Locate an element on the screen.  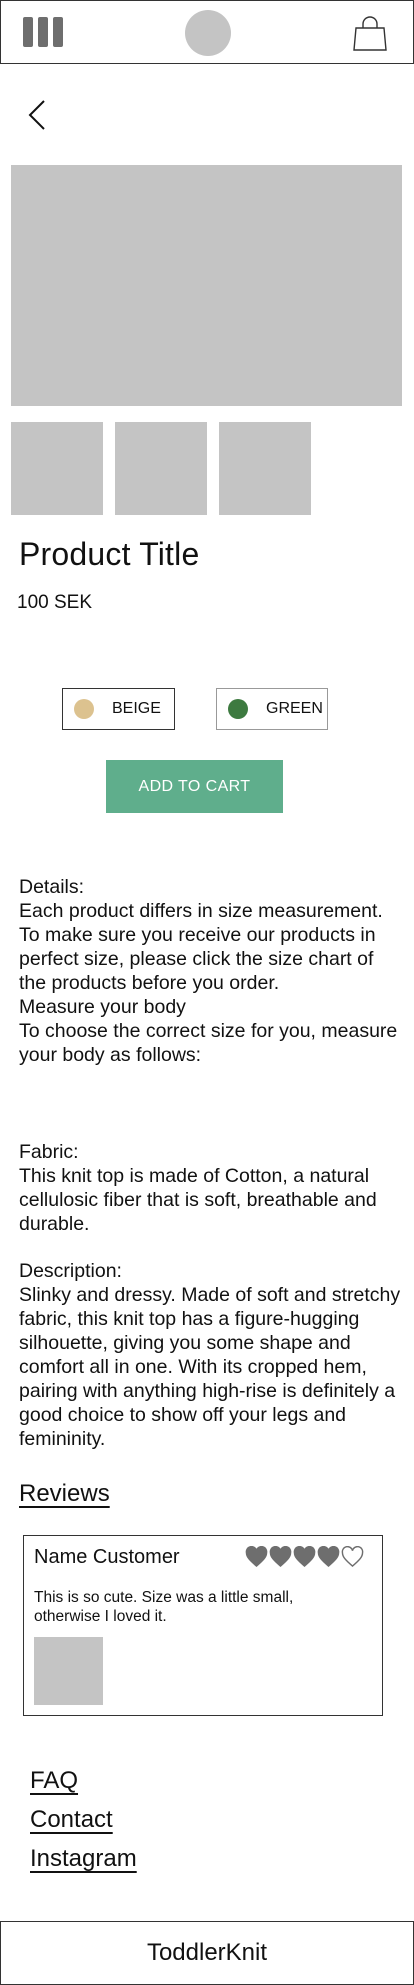
logo-placeholder is located at coordinates (208, 33).